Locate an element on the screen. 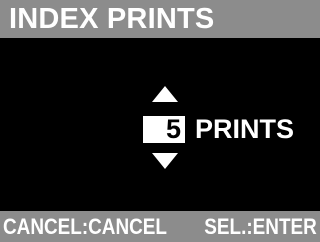  print-unit-label: PRINTS is located at coordinates (245, 129).